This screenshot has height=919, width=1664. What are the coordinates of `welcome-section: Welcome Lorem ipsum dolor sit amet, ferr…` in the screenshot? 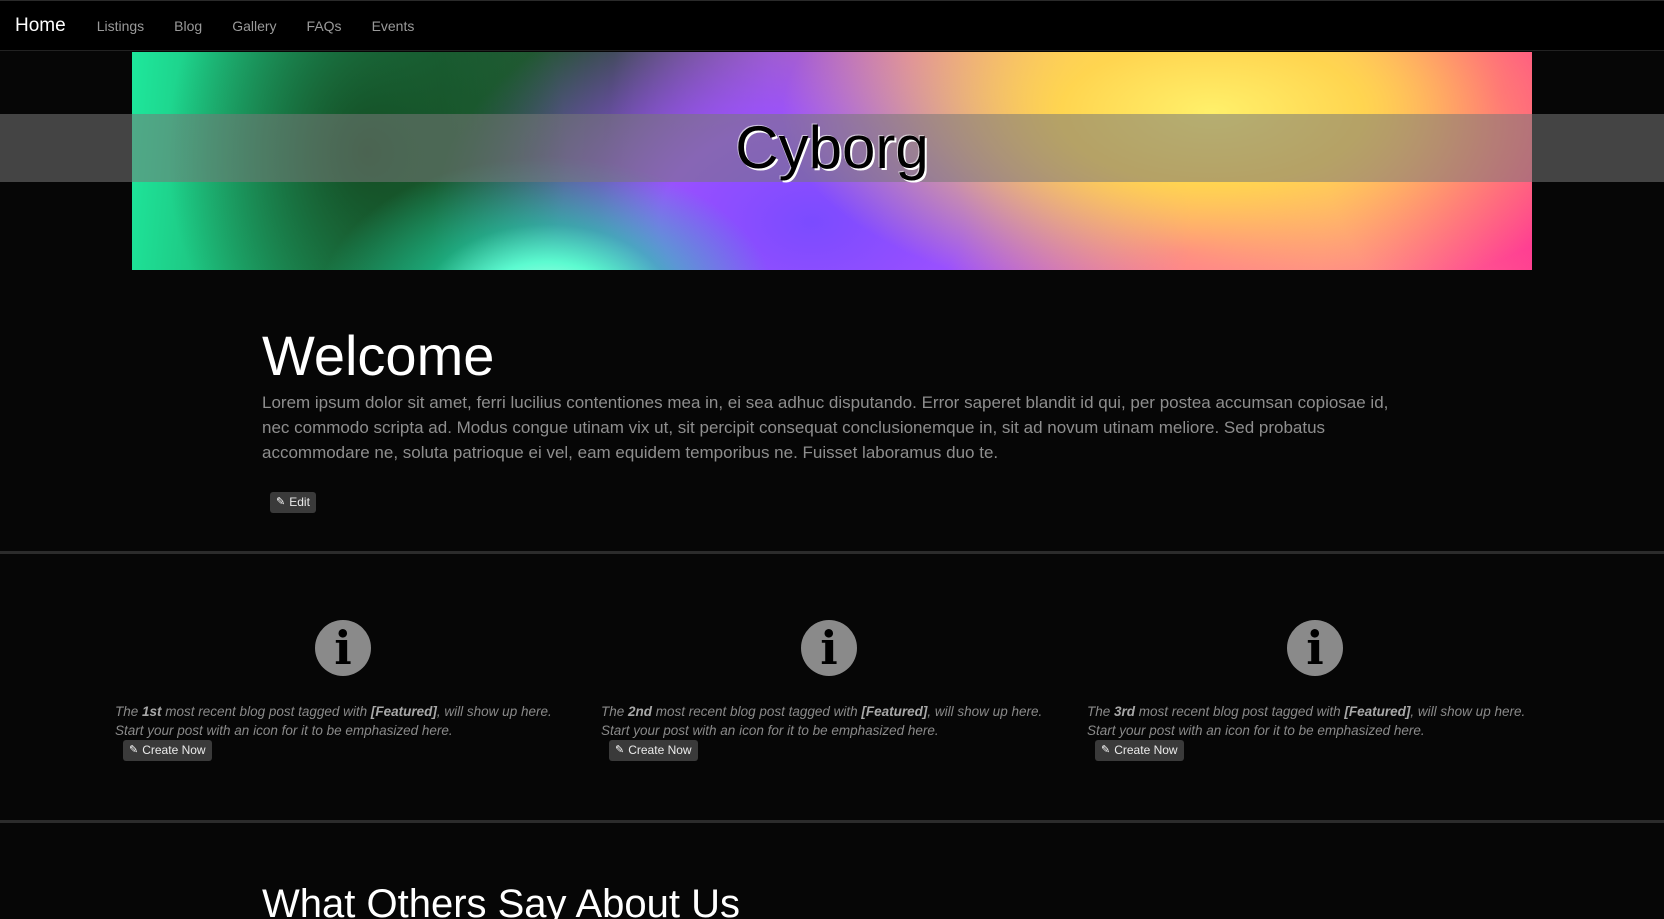 It's located at (827, 396).